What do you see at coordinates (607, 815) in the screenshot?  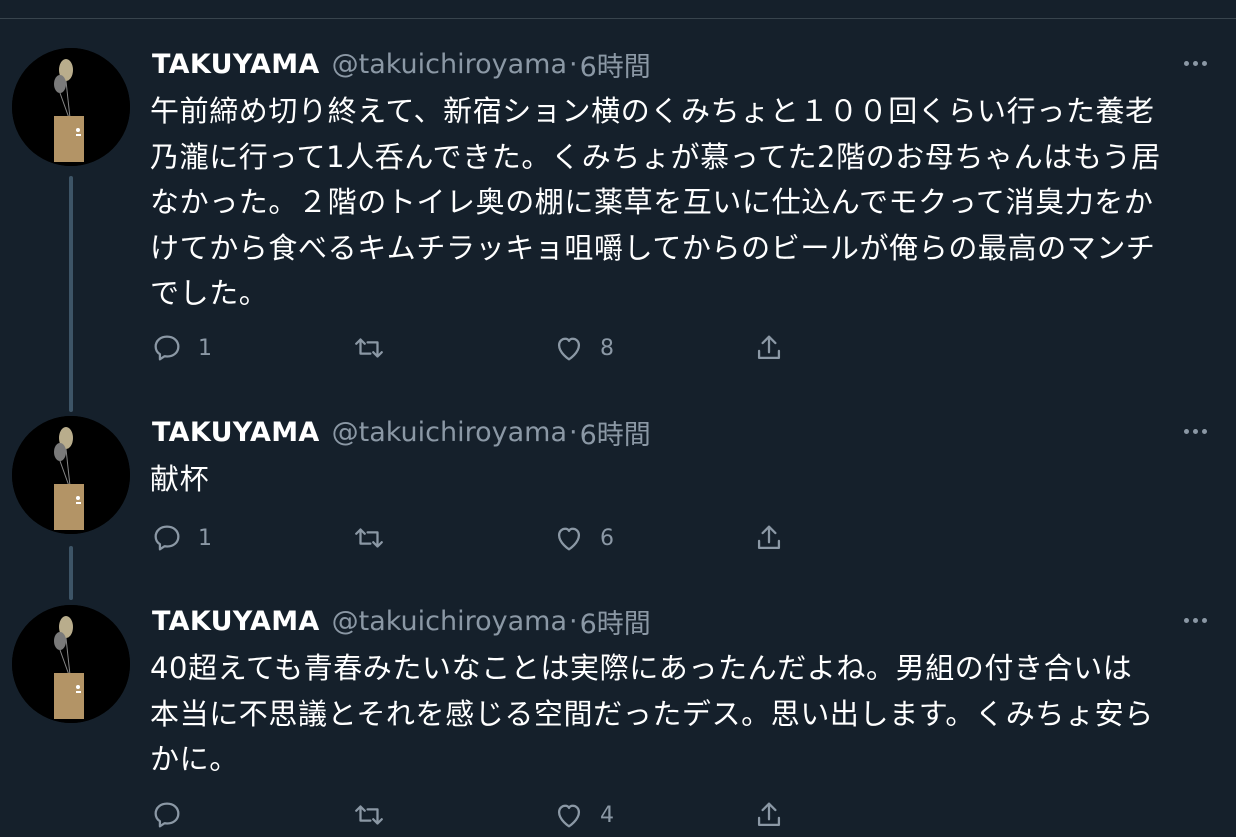 I see `like-count: 4` at bounding box center [607, 815].